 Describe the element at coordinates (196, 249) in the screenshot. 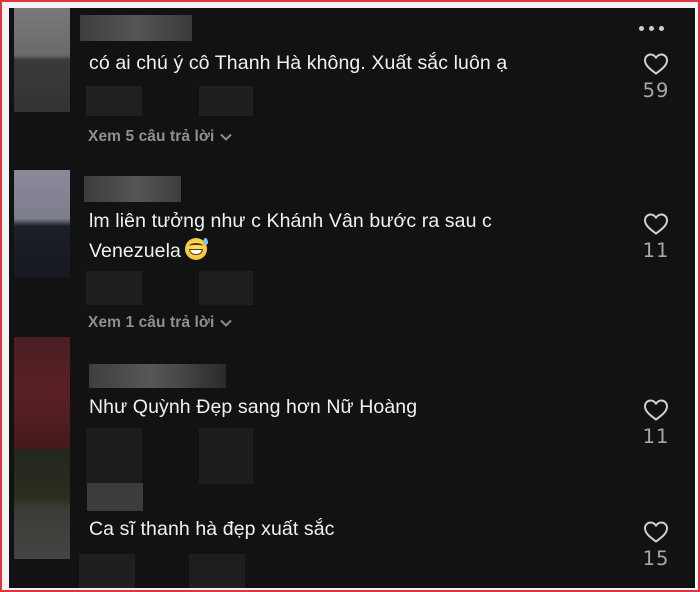

I see `grinning-face-with-sweat-icon` at that location.